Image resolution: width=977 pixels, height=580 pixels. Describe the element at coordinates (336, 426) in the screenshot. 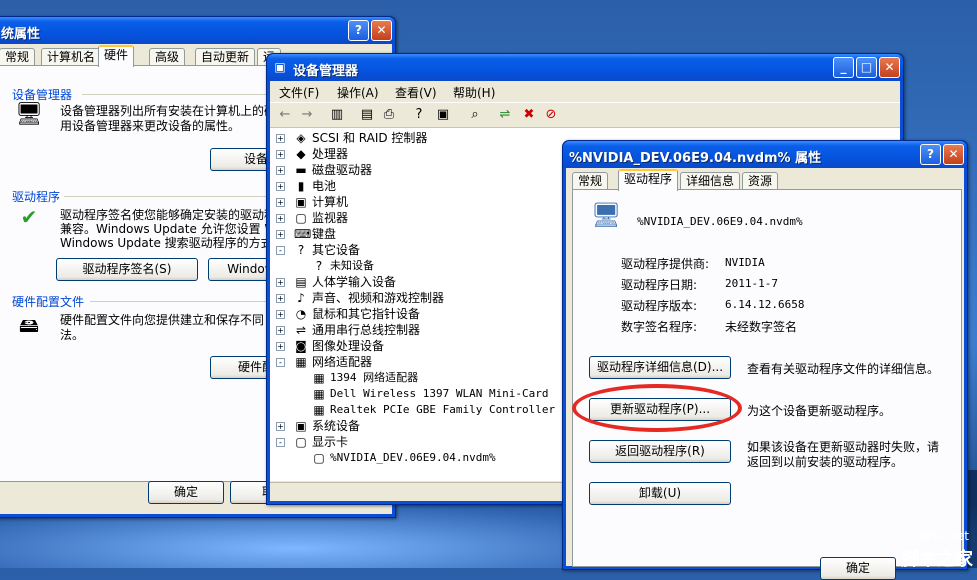

I see `tree-node-label: 系统设备` at that location.